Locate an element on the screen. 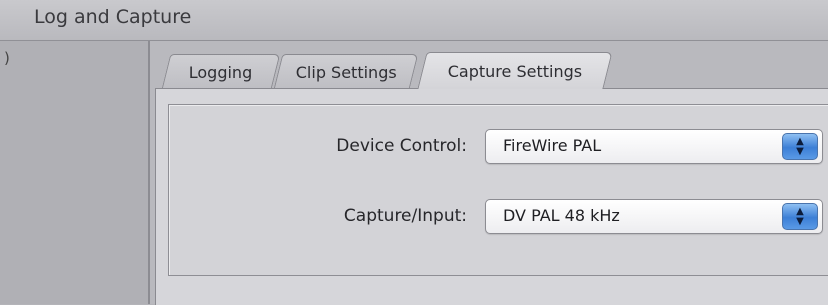 The image size is (828, 305). device-control-value: FireWire PAL is located at coordinates (552, 145).